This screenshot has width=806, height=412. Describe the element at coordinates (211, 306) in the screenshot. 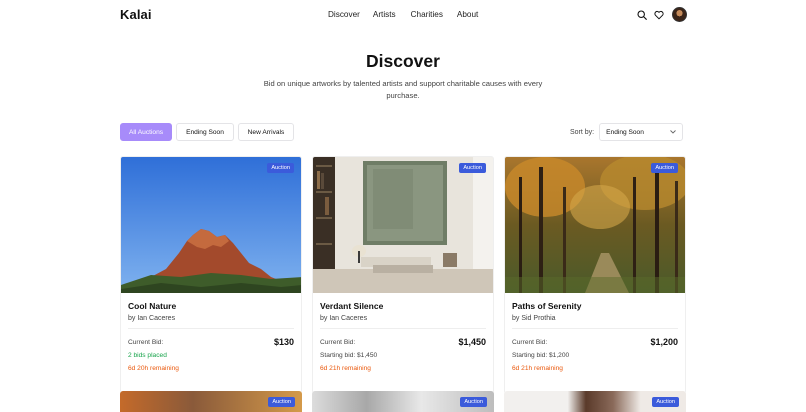

I see `artwork-title: Cool Nature` at that location.